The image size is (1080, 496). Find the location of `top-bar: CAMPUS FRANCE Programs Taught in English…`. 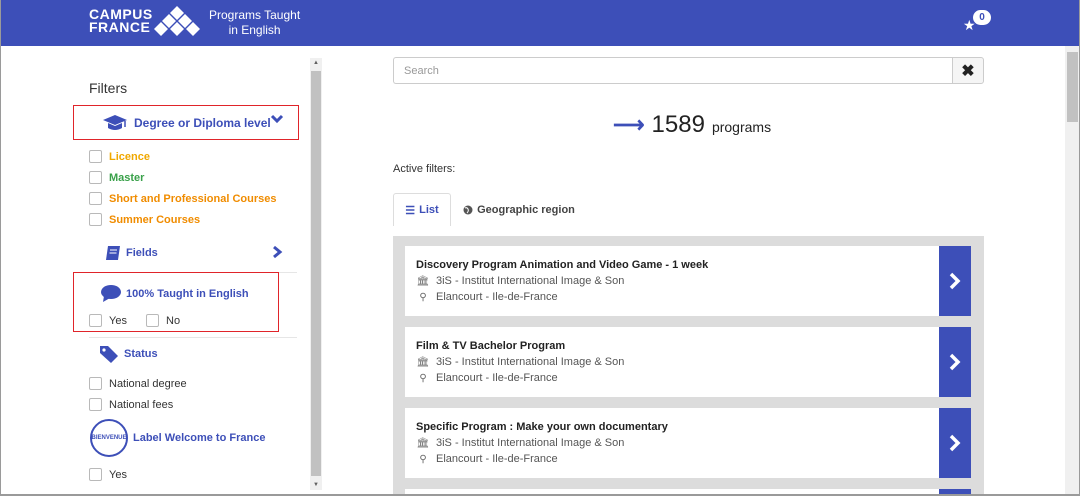

top-bar: CAMPUS FRANCE Programs Taught in English… is located at coordinates (540, 23).